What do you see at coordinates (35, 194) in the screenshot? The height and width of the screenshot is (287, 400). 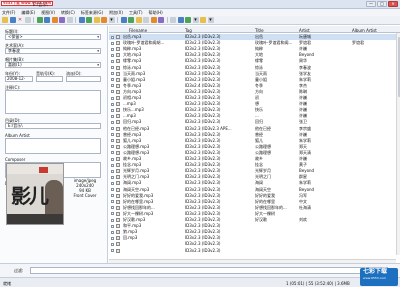 I see `cover-art: 影儿` at bounding box center [35, 194].